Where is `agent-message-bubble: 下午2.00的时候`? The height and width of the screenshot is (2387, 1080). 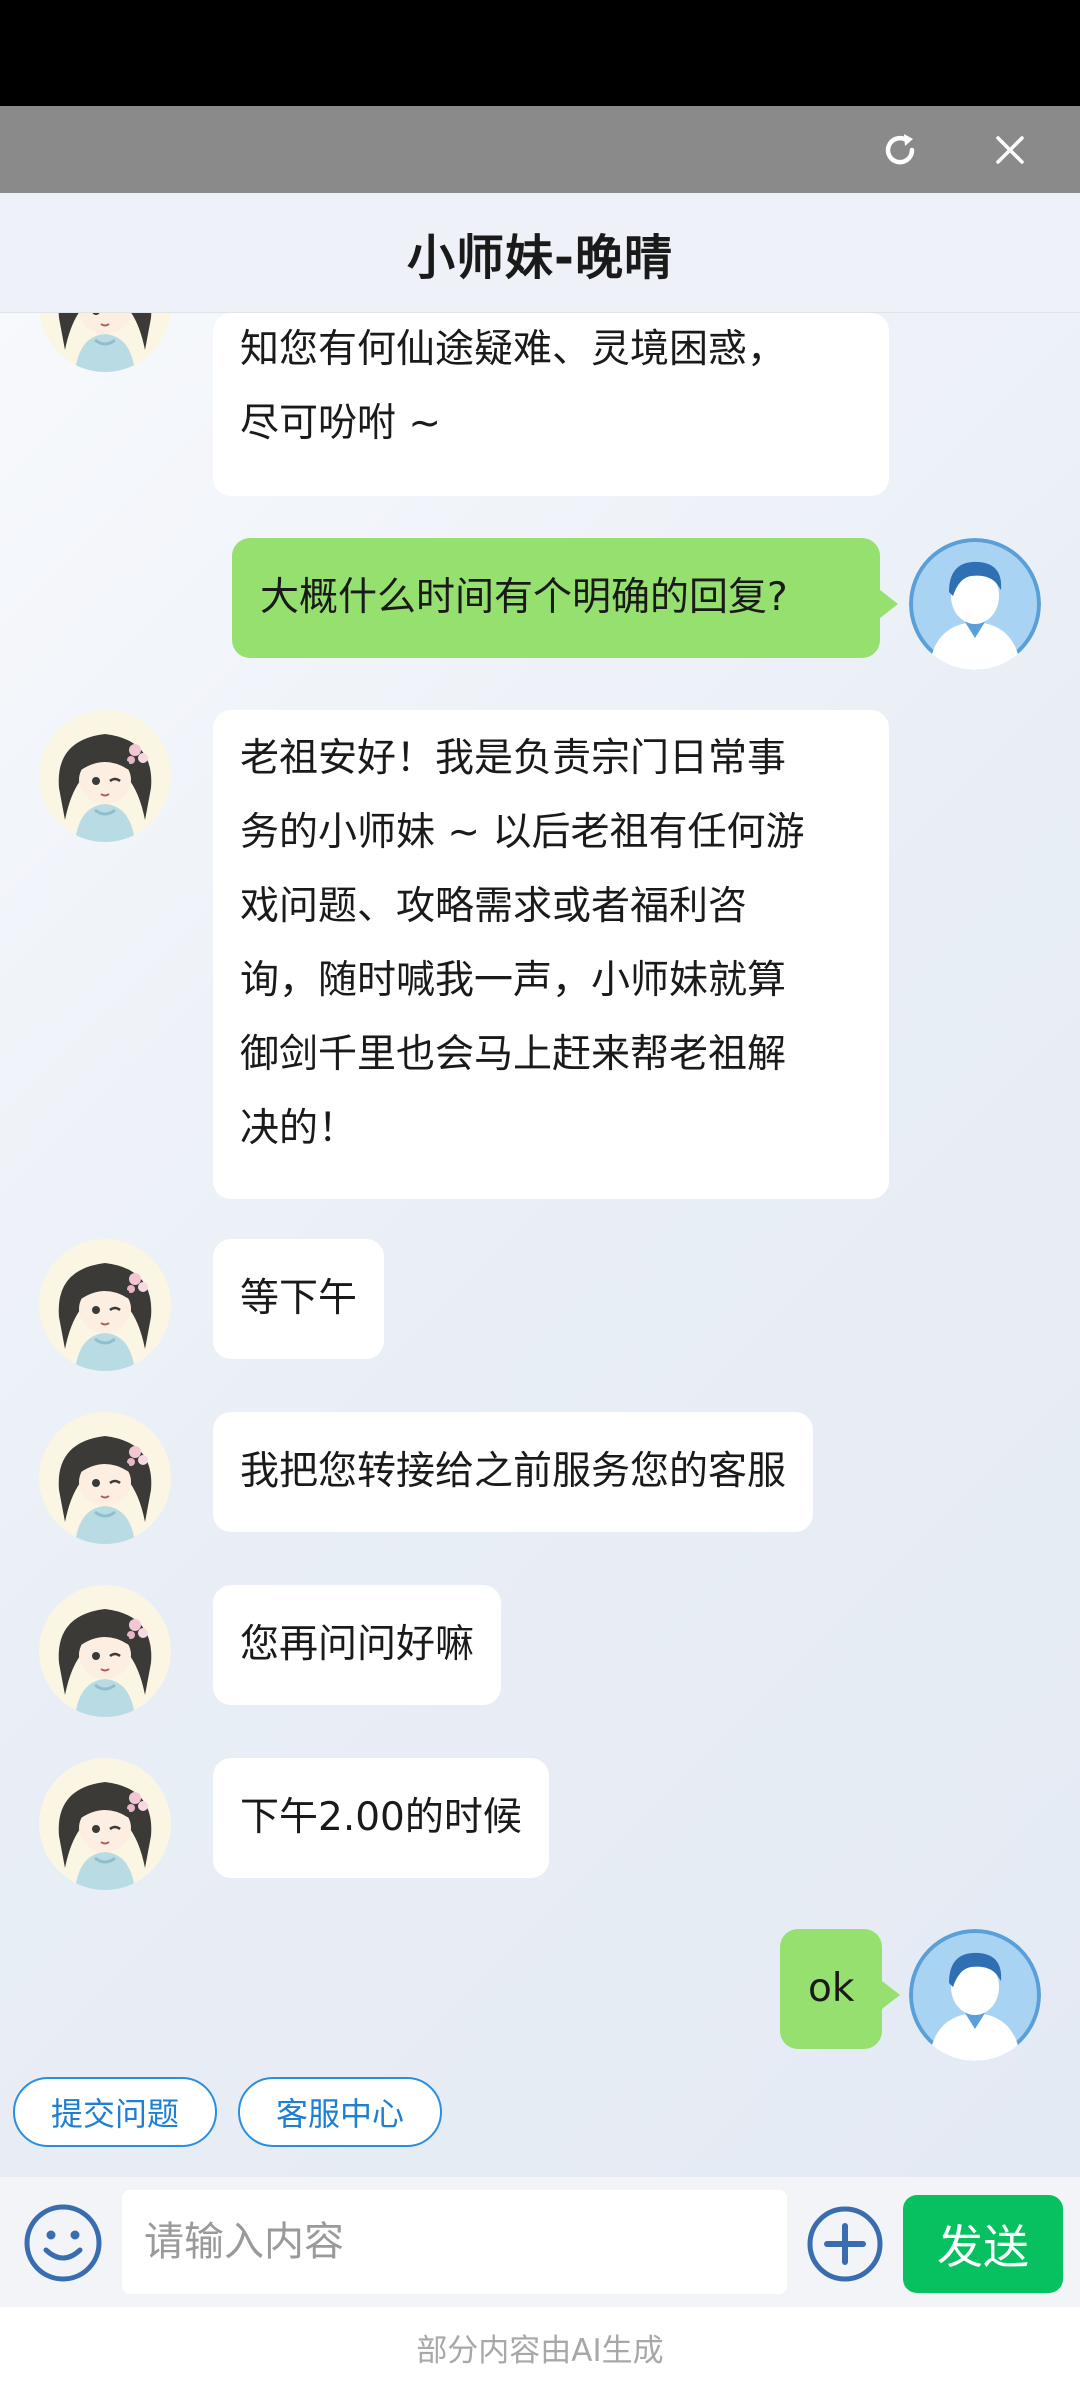 agent-message-bubble: 下午2.00的时候 is located at coordinates (381, 1818).